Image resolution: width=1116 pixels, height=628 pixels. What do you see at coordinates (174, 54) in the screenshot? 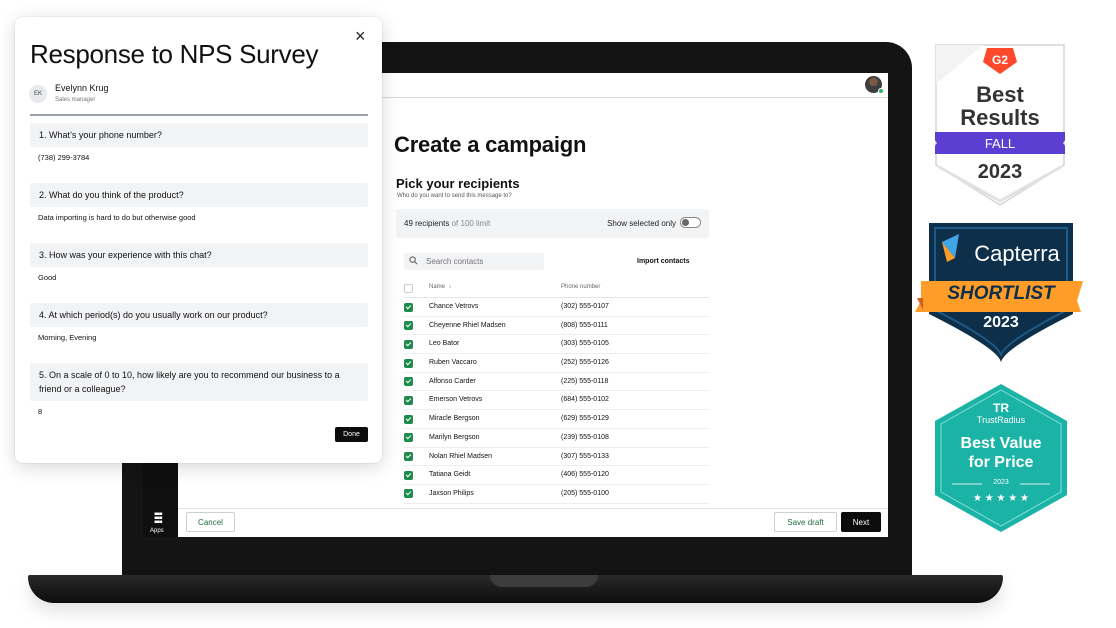
I see `modal-title: Response to NPS Survey` at bounding box center [174, 54].